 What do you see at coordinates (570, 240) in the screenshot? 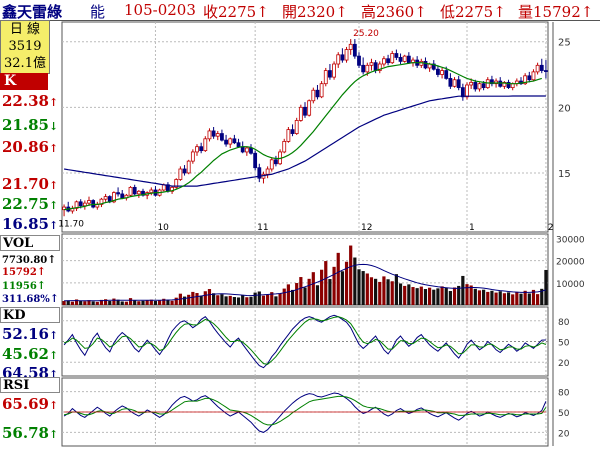
I see `vol-tick-label: 30000` at bounding box center [570, 240].